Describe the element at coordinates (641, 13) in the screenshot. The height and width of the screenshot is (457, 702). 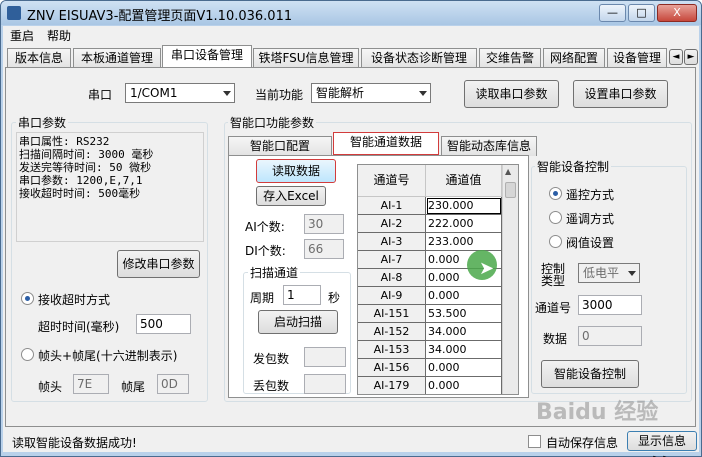
I see `maximize-button: □` at that location.